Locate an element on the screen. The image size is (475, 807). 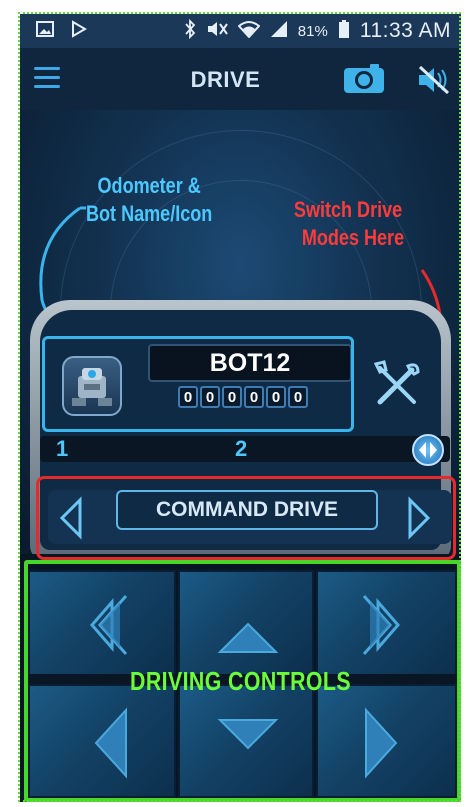
app-bar: DRIVE is located at coordinates (240, 79).